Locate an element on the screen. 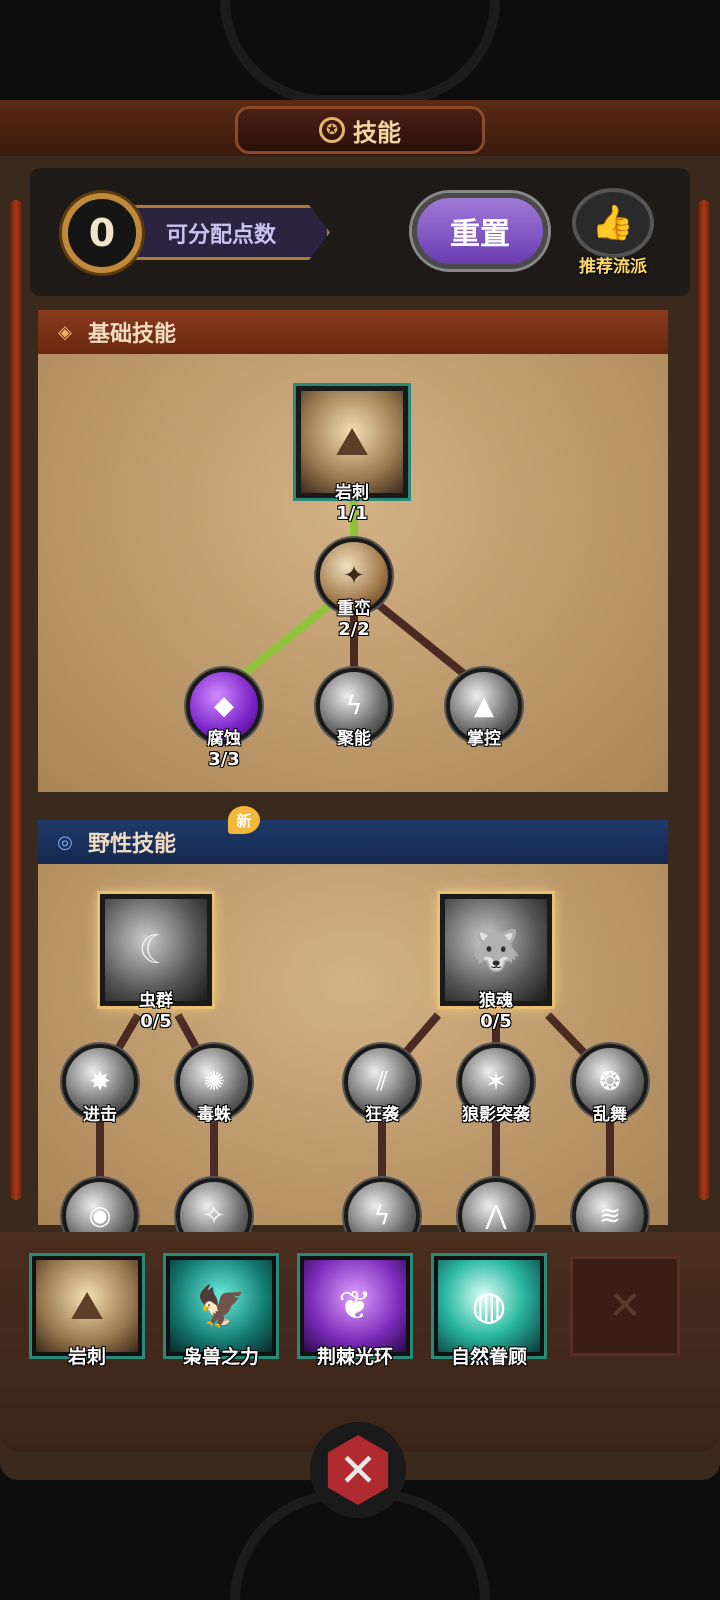 The image size is (720, 1600). skill-node-wolf-soul: 🐺 狼魂 0/5 is located at coordinates (496, 963).